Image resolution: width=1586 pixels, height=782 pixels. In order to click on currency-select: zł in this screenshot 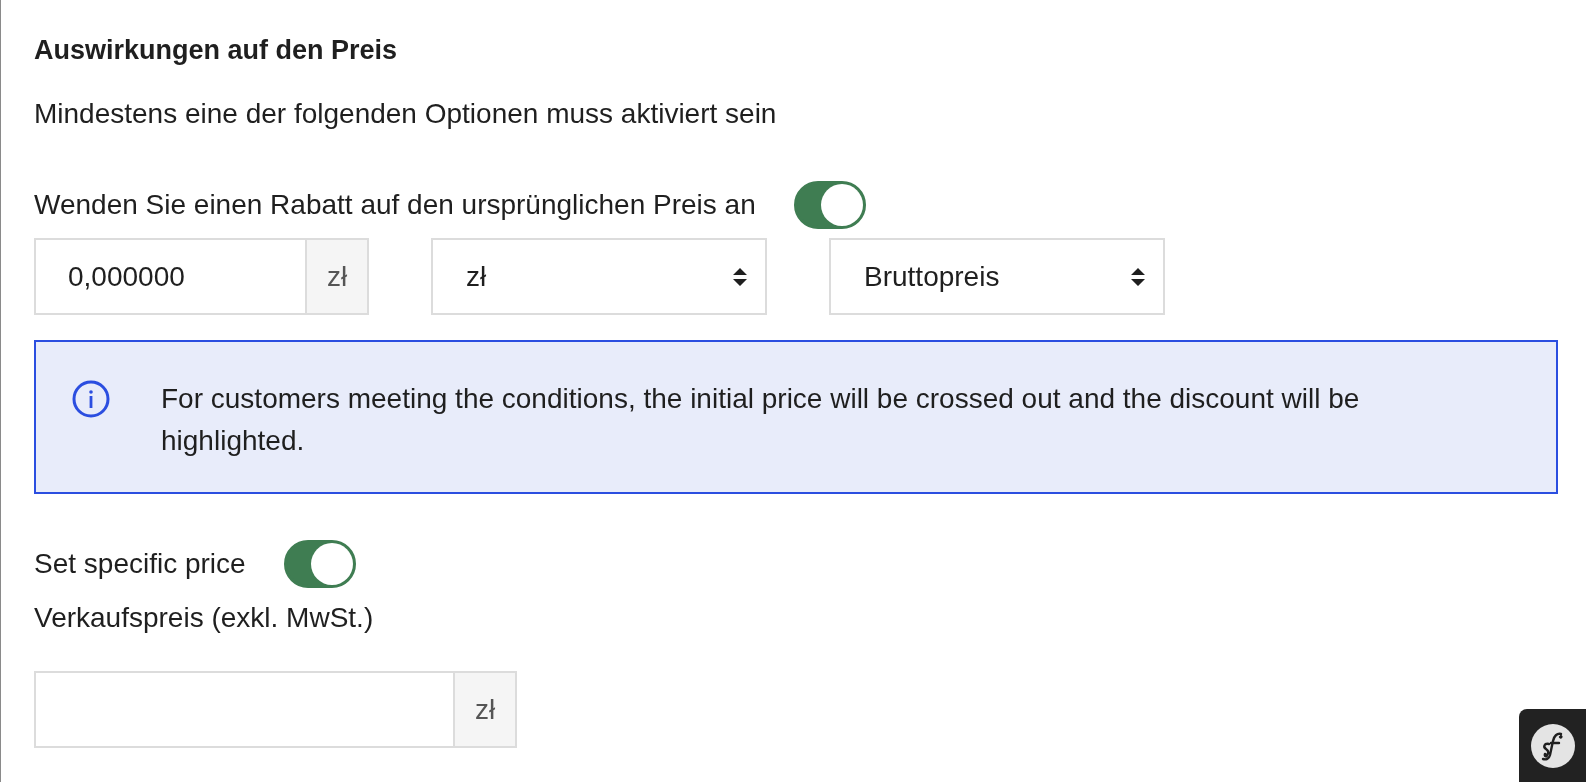, I will do `click(599, 276)`.